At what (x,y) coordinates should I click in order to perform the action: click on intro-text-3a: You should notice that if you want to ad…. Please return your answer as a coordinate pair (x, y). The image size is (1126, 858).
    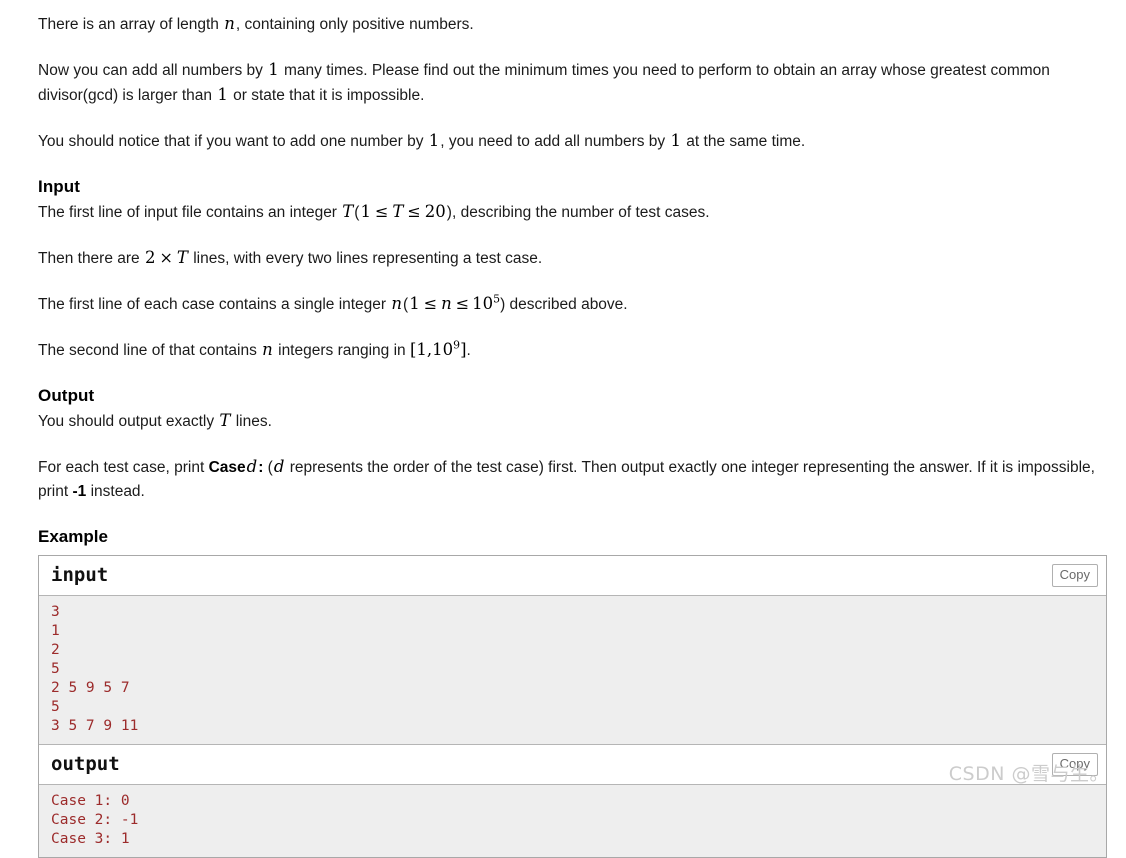
    Looking at the image, I should click on (233, 141).